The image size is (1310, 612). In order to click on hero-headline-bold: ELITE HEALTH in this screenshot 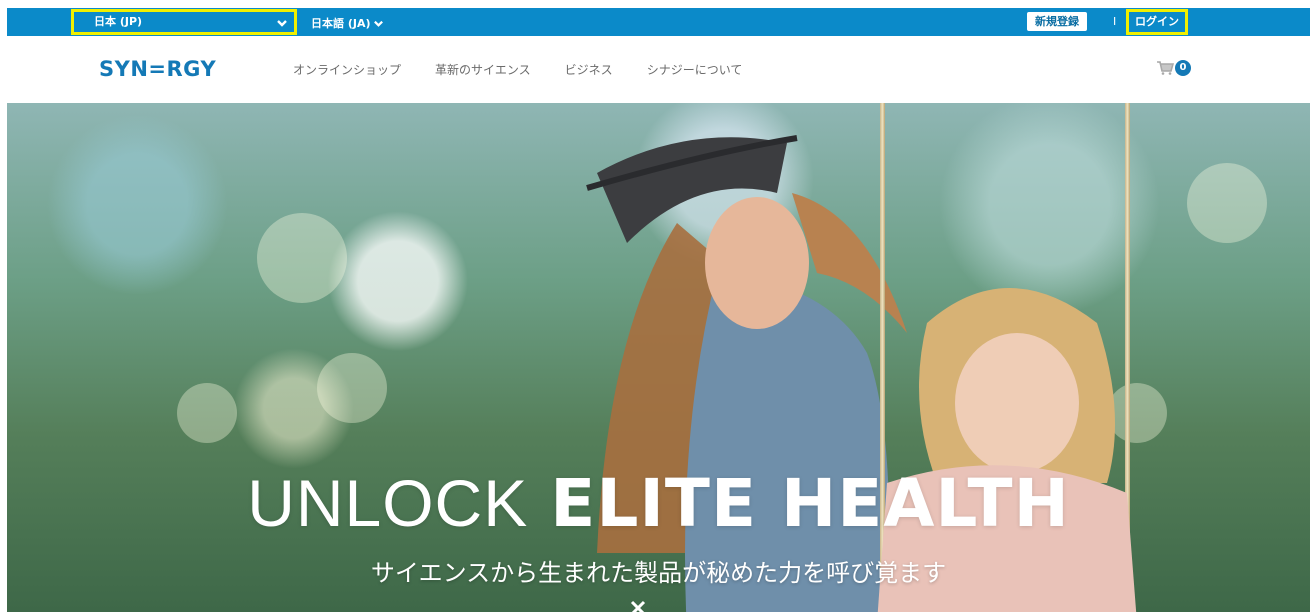, I will do `click(810, 503)`.